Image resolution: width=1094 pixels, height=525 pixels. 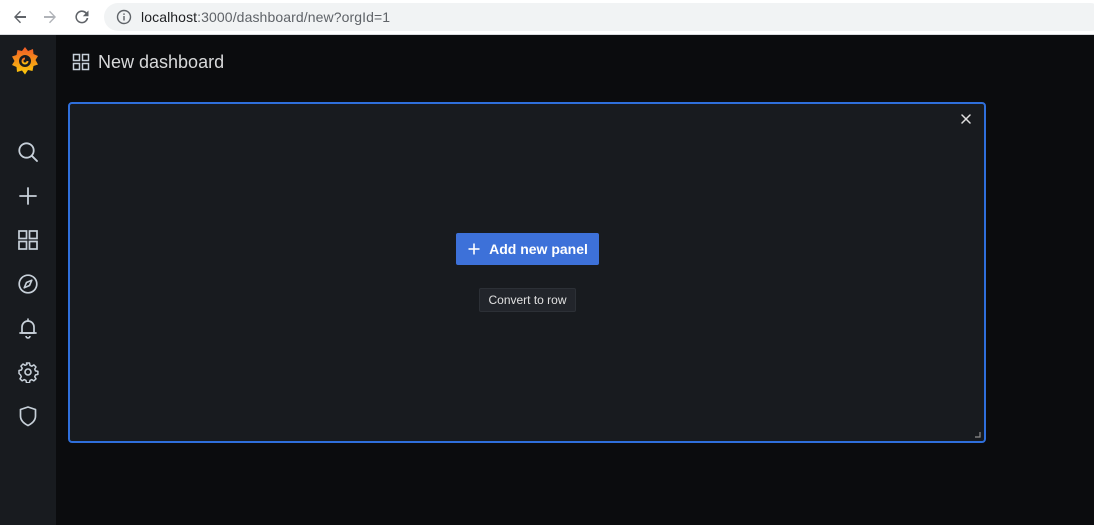 I want to click on server-admin-nav-item, so click(x=28, y=416).